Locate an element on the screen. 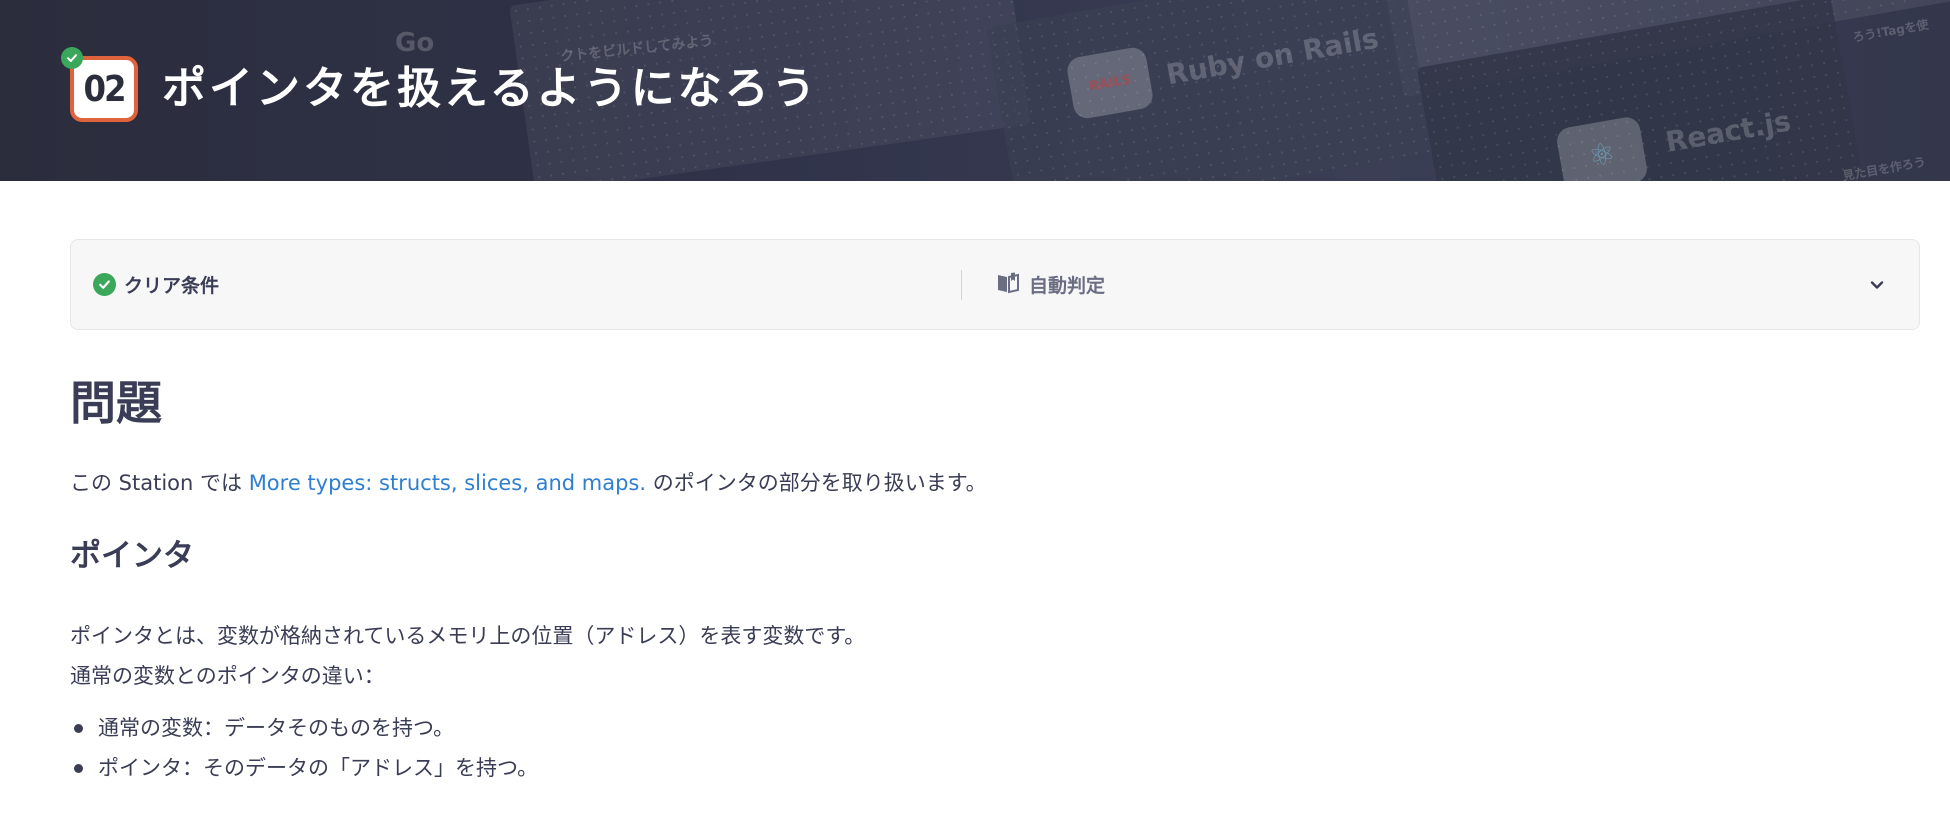 The width and height of the screenshot is (1950, 834). problem-heading: 問題 is located at coordinates (116, 403).